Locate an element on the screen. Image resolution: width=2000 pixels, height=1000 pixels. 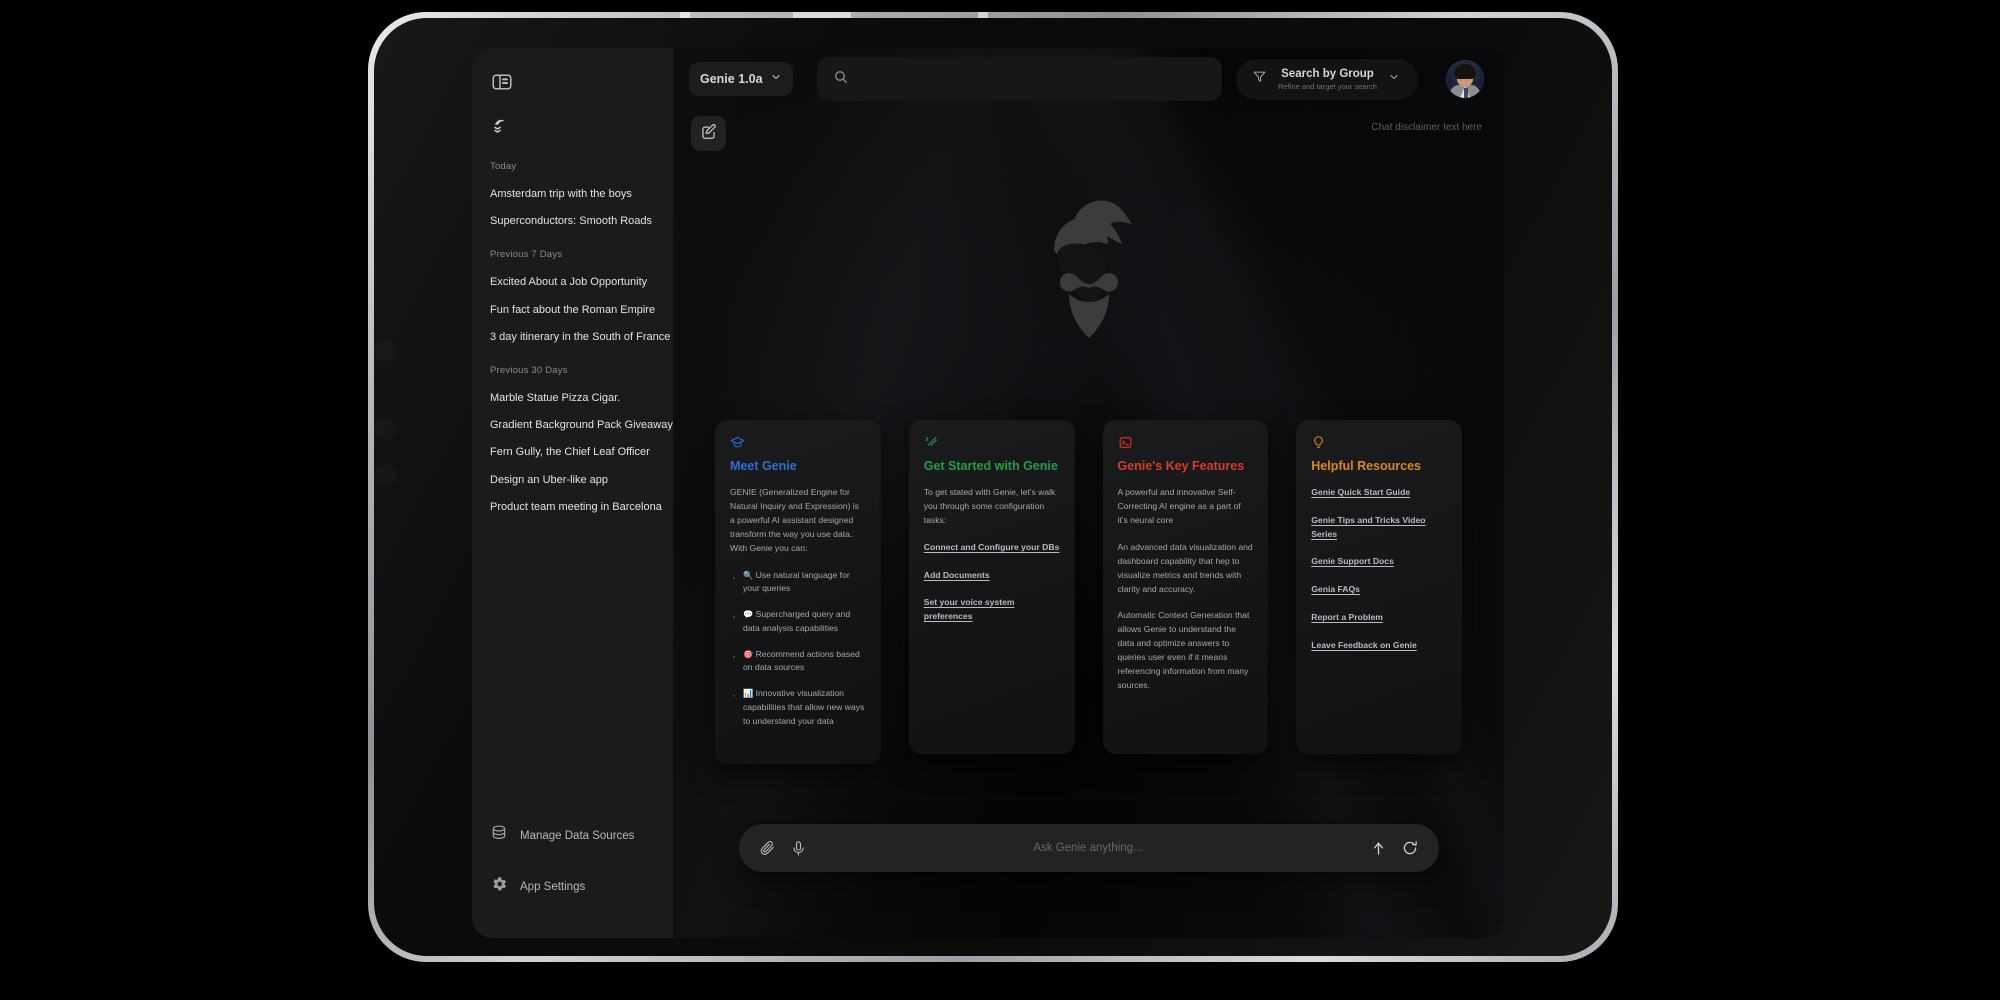
chat-disclaimer: Chat disclaimer text here is located at coordinates (1426, 127).